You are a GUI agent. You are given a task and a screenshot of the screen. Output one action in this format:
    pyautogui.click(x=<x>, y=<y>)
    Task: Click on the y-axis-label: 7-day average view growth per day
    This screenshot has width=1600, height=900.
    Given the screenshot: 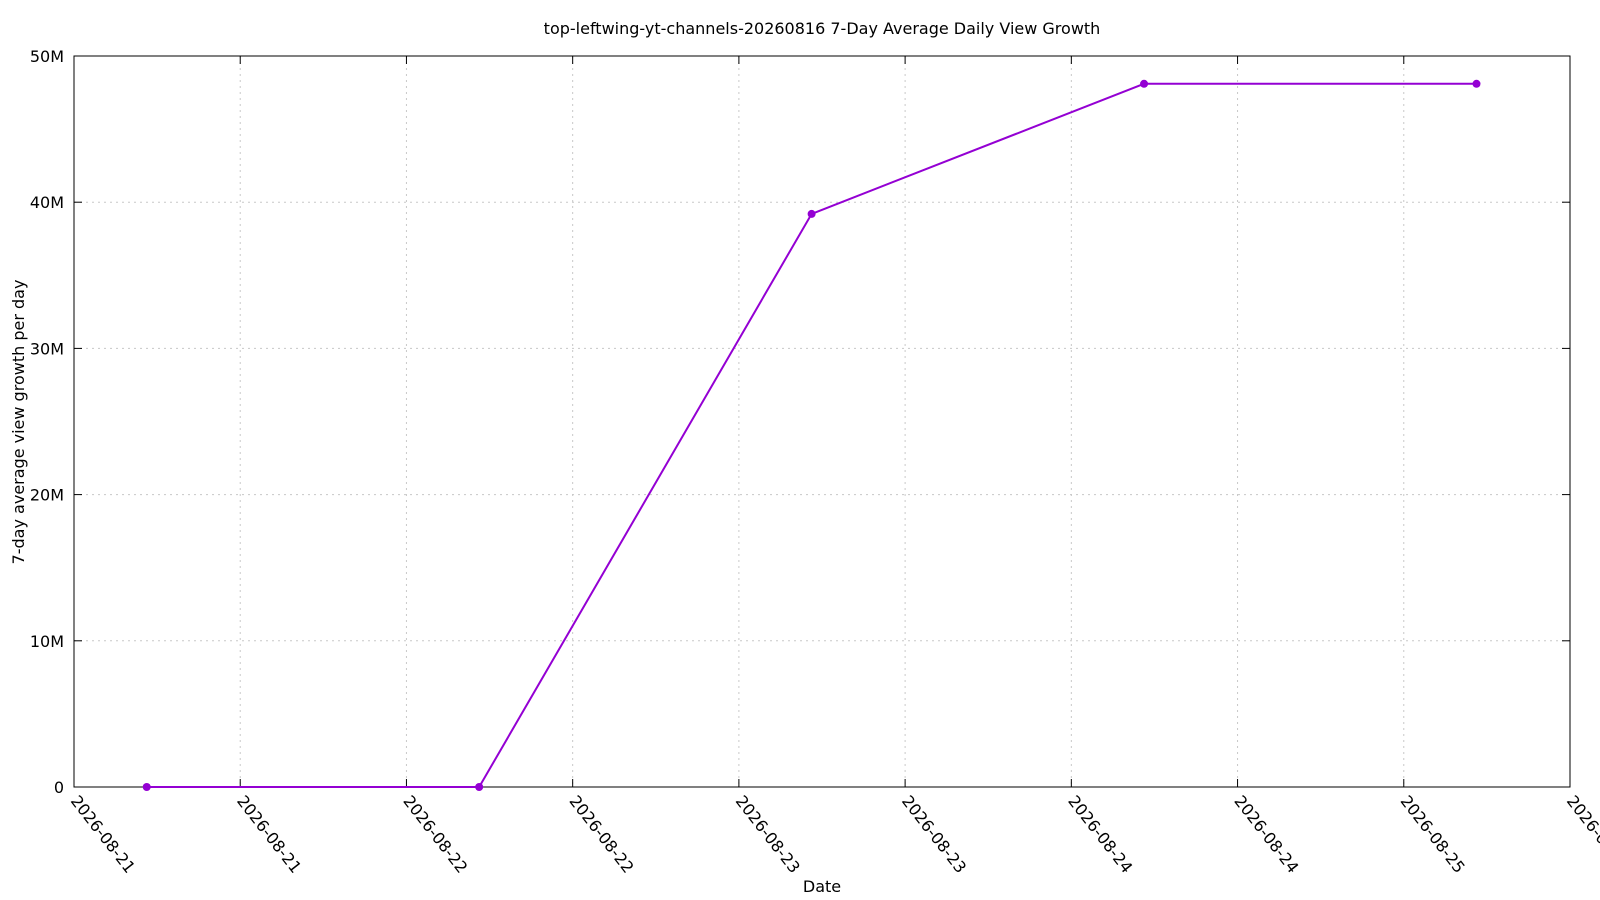 What is the action you would take?
    pyautogui.click(x=18, y=422)
    